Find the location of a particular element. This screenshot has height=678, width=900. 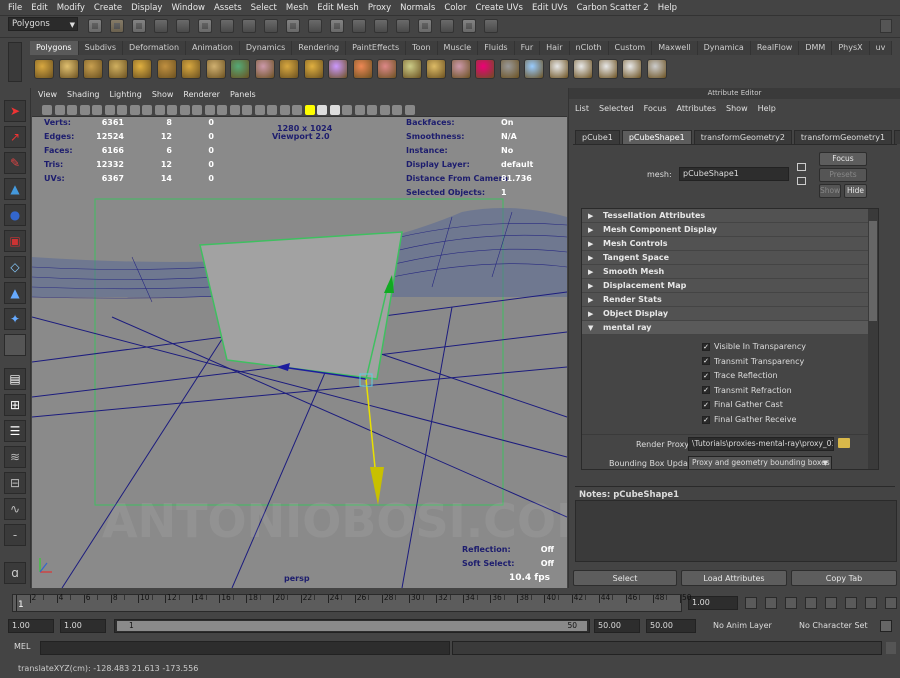

menu-assets: Assets is located at coordinates (228, 8).